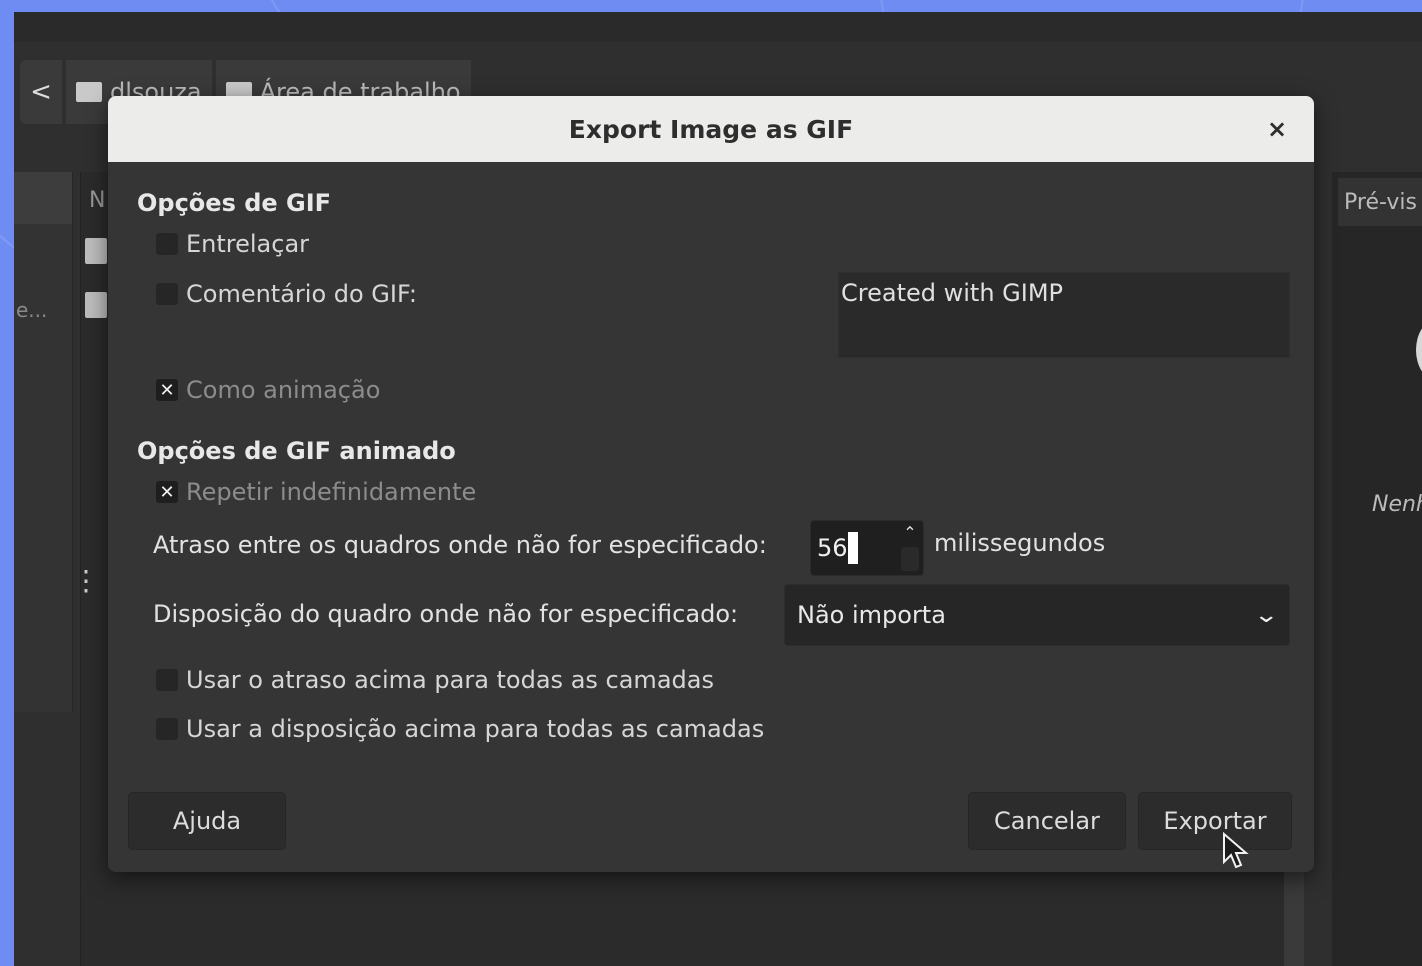 The height and width of the screenshot is (966, 1422). I want to click on use-delay-all-layers-checkbox, so click(167, 680).